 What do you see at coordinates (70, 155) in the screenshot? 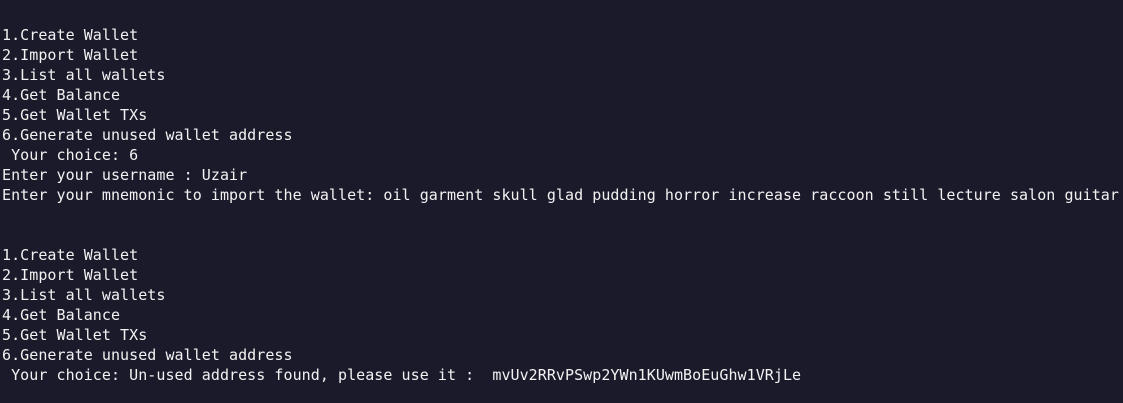
I see `choice-prompt: Your choice: 6` at bounding box center [70, 155].